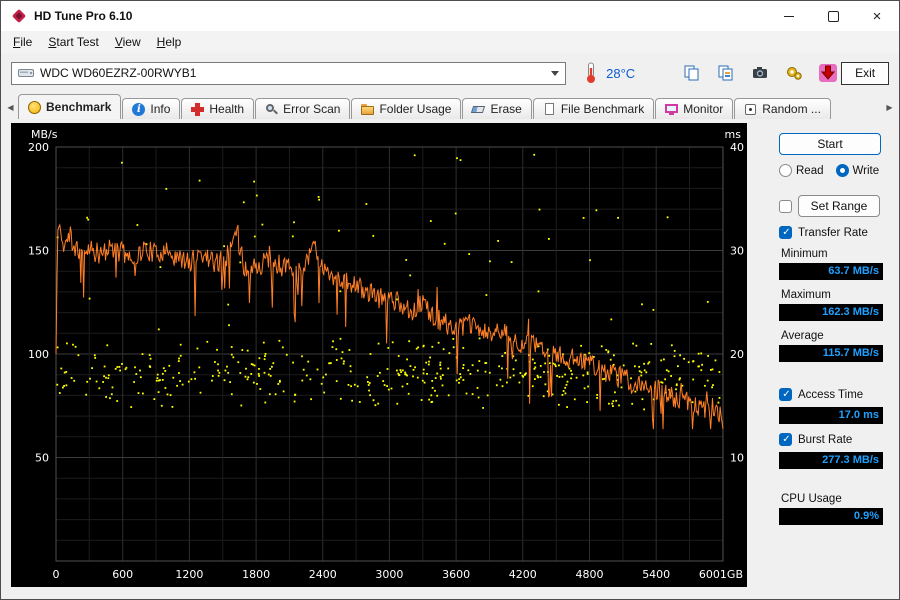 This screenshot has height=600, width=900. I want to click on minimize-icon, so click(789, 16).